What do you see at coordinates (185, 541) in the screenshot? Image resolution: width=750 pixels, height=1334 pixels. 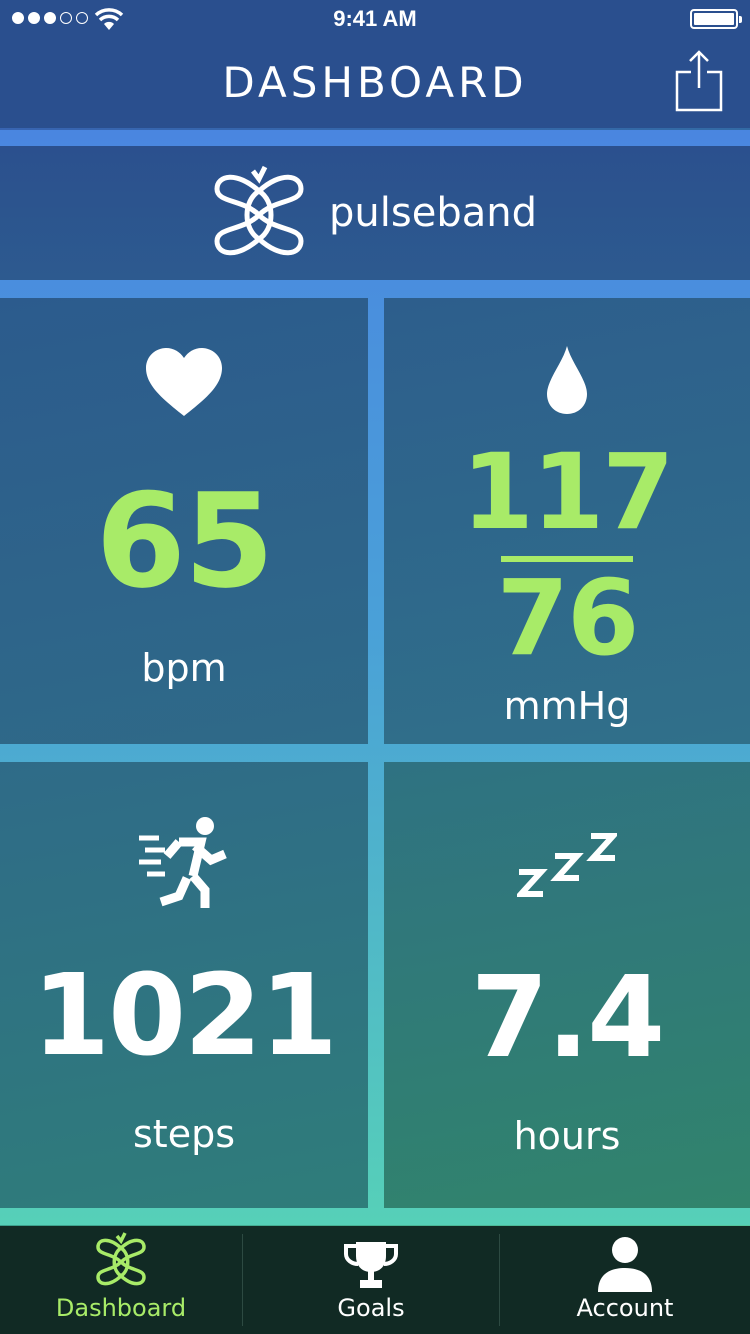 I see `heart-rate-value: 65` at bounding box center [185, 541].